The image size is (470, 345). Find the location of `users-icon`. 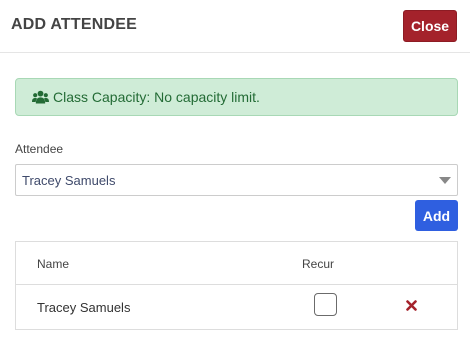

users-icon is located at coordinates (40, 97).